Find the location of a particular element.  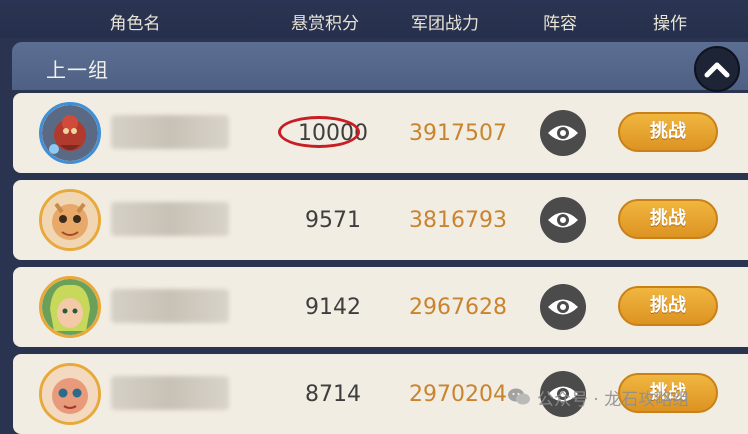

group-bar: 上一组 is located at coordinates (380, 67).